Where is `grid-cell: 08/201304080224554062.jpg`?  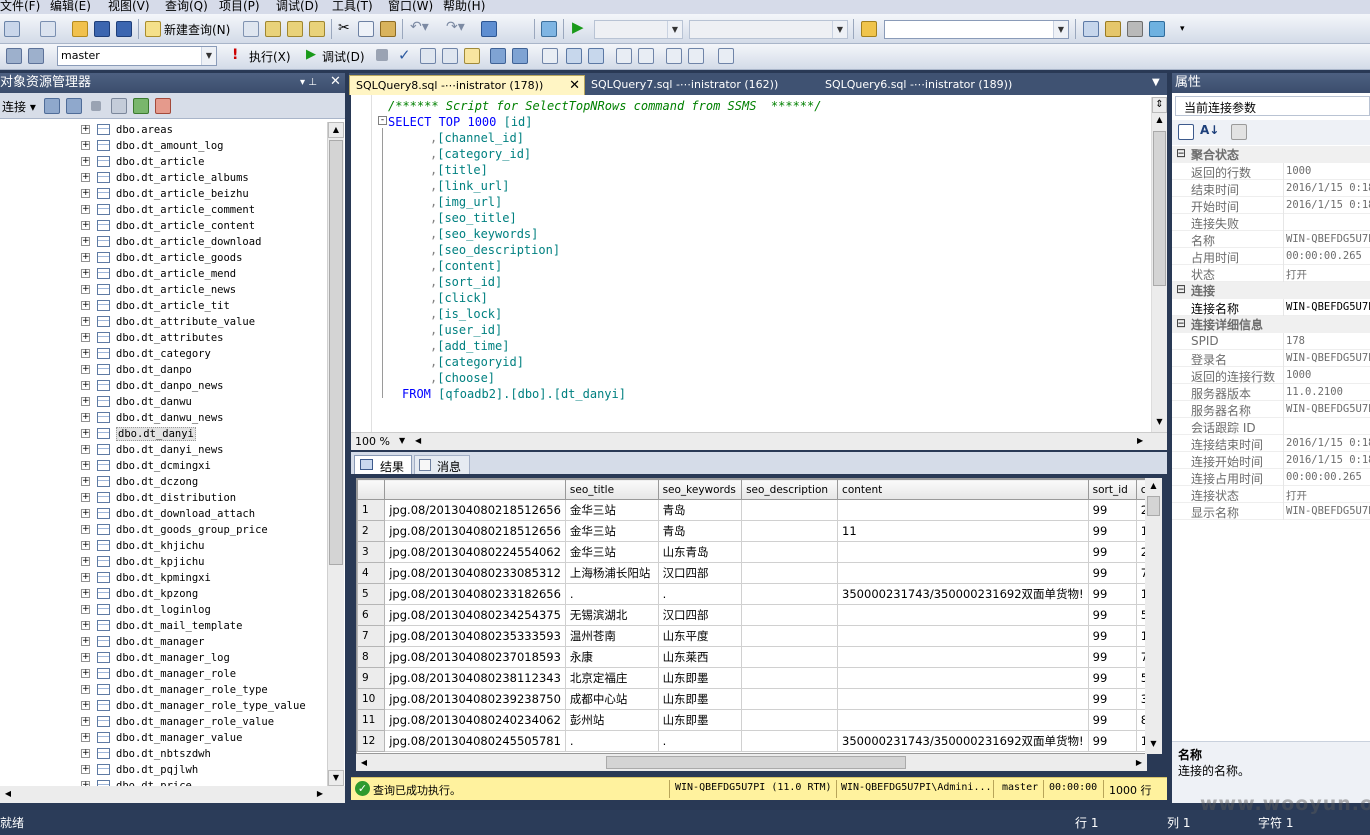 grid-cell: 08/201304080224554062.jpg is located at coordinates (475, 552).